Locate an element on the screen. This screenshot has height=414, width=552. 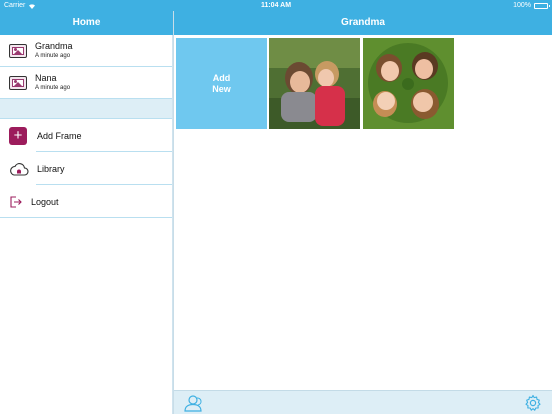
add-new-photo-button: Add New is located at coordinates (221, 83).